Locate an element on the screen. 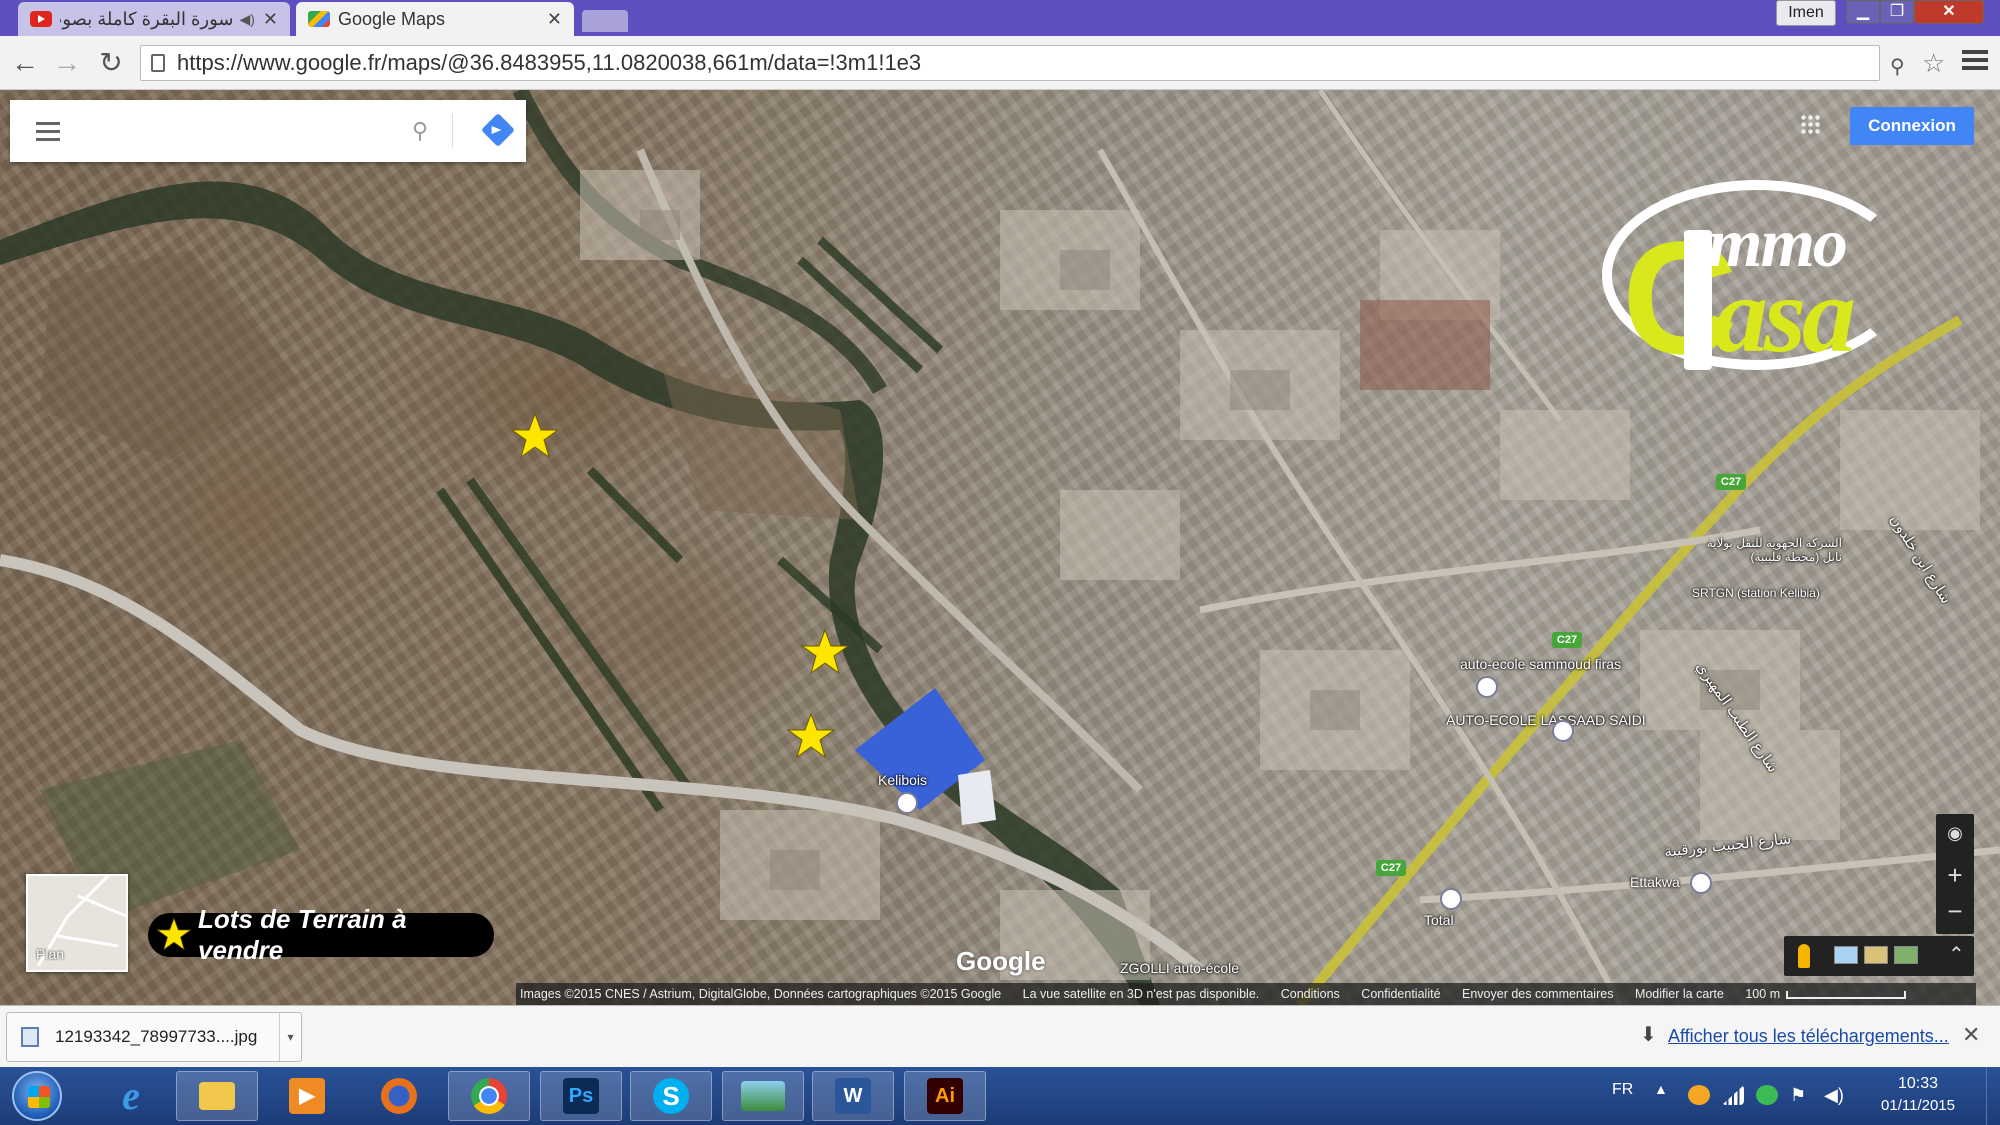 Image resolution: width=2000 pixels, height=1125 pixels. volume-icon: ◀) is located at coordinates (1835, 1095).